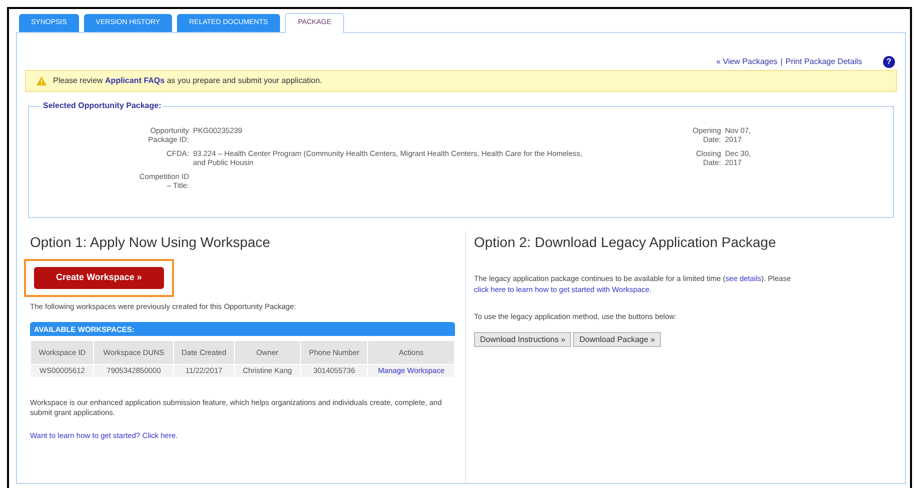  Describe the element at coordinates (151, 242) in the screenshot. I see `option-heading: Option 1: Apply Now Using Workspace` at that location.